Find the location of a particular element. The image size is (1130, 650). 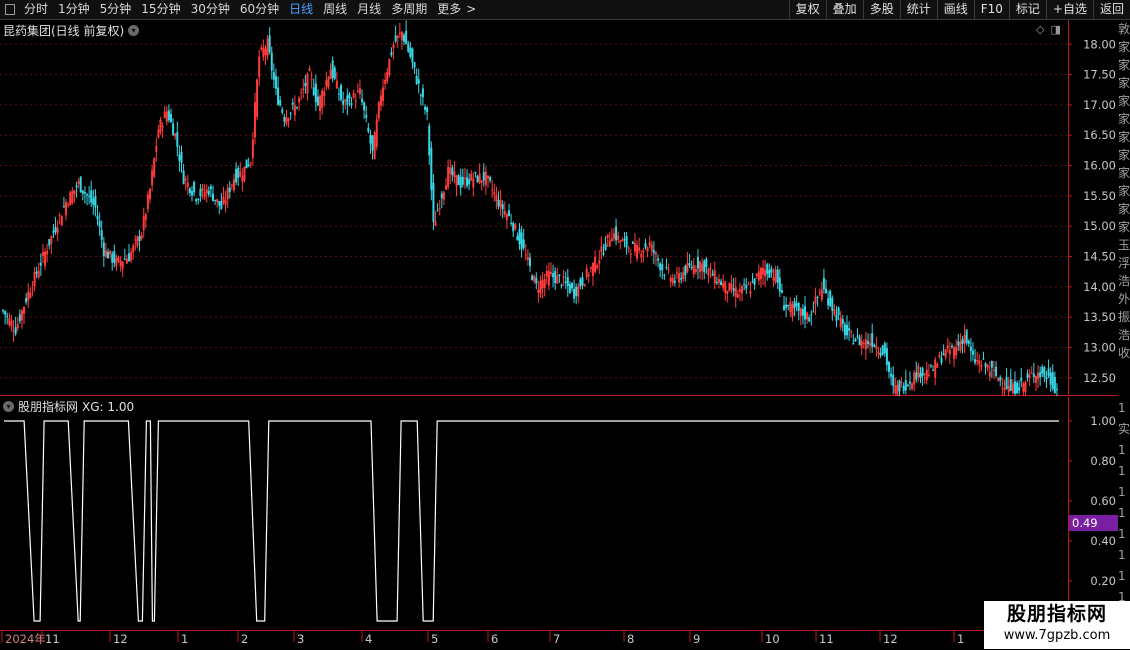

window-toggle-icon: ◨ is located at coordinates (1055, 29).